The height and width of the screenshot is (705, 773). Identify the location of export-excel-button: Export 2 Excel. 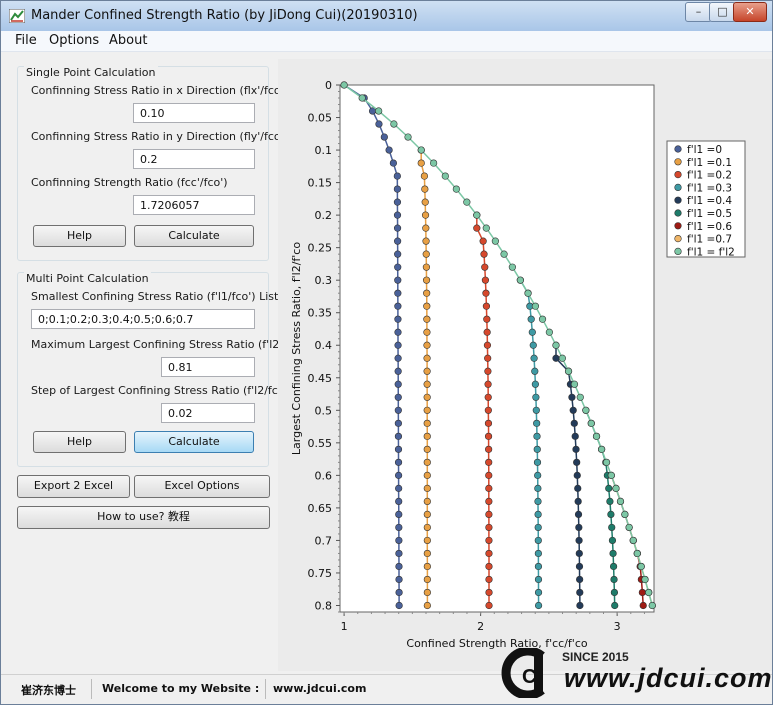
(73, 486).